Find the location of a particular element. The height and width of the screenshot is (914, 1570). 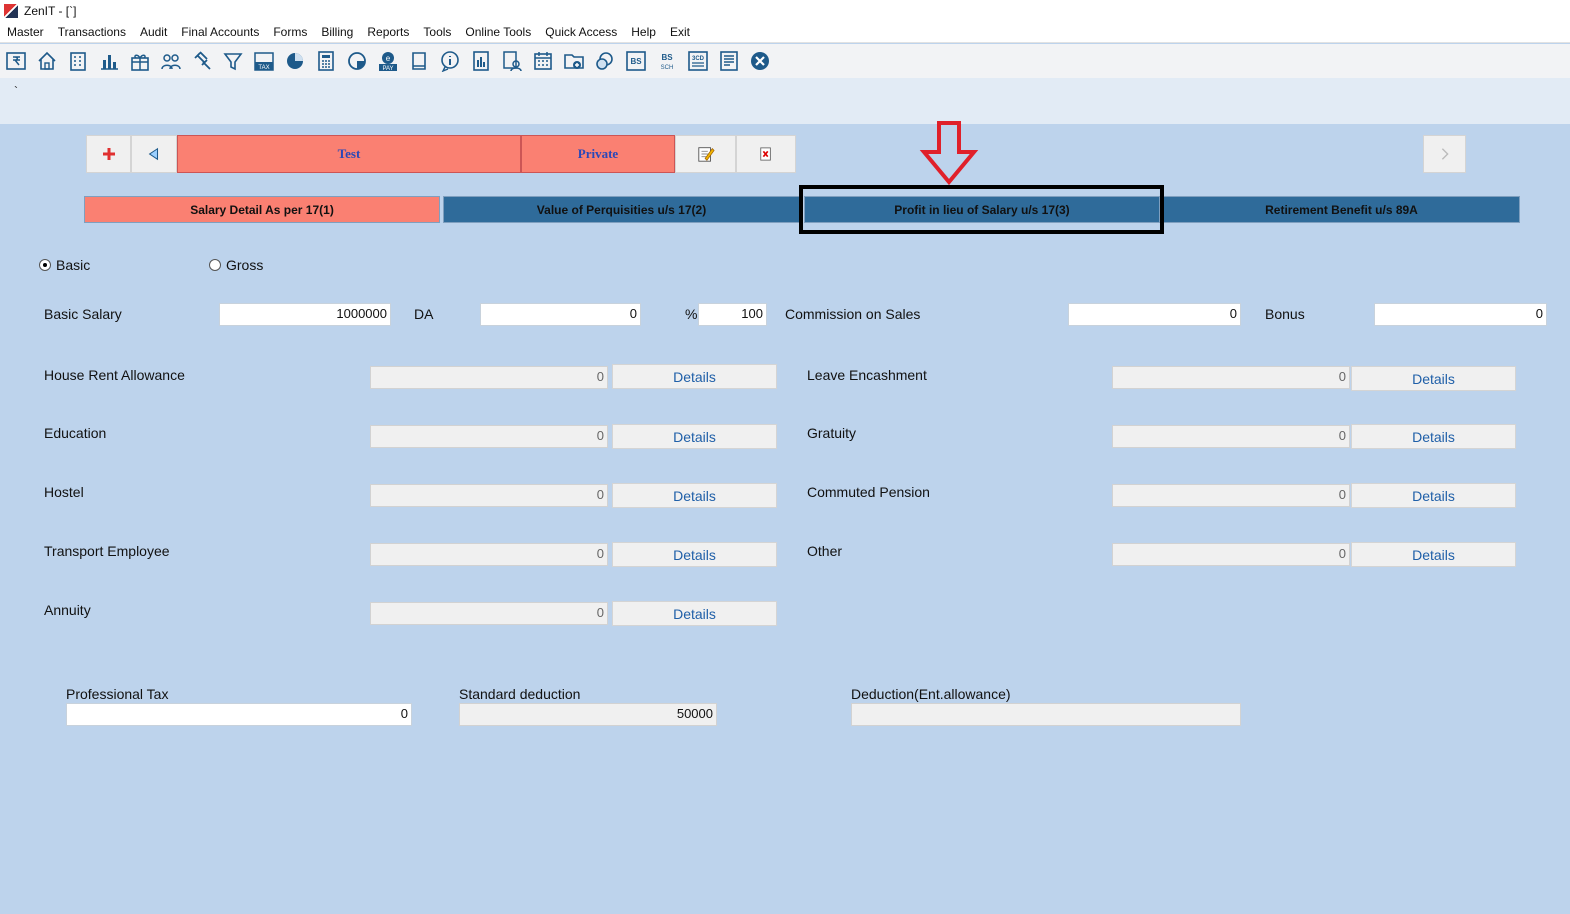

radio-gross-label: Gross is located at coordinates (245, 265).